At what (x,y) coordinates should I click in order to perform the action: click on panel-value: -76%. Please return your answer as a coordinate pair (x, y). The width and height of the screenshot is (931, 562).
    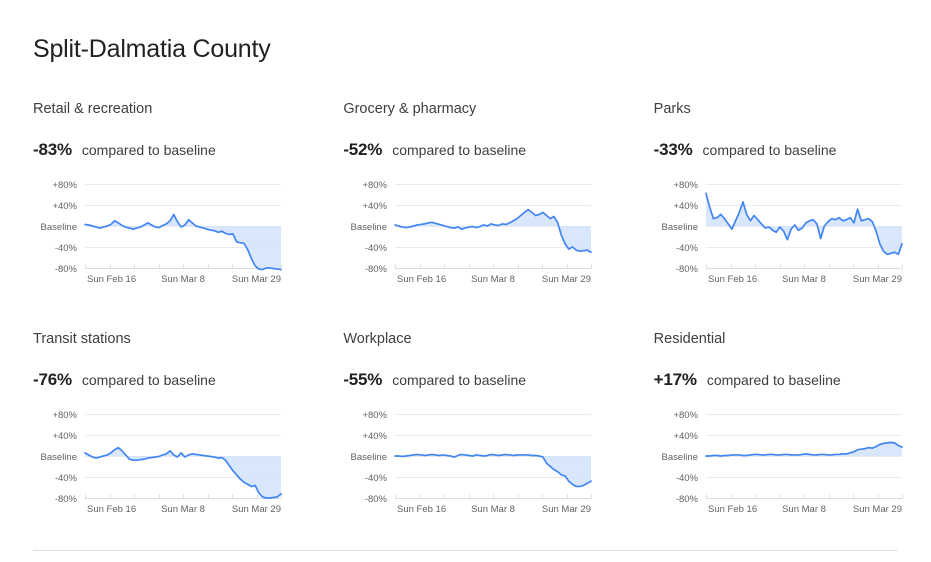
    Looking at the image, I should click on (52, 379).